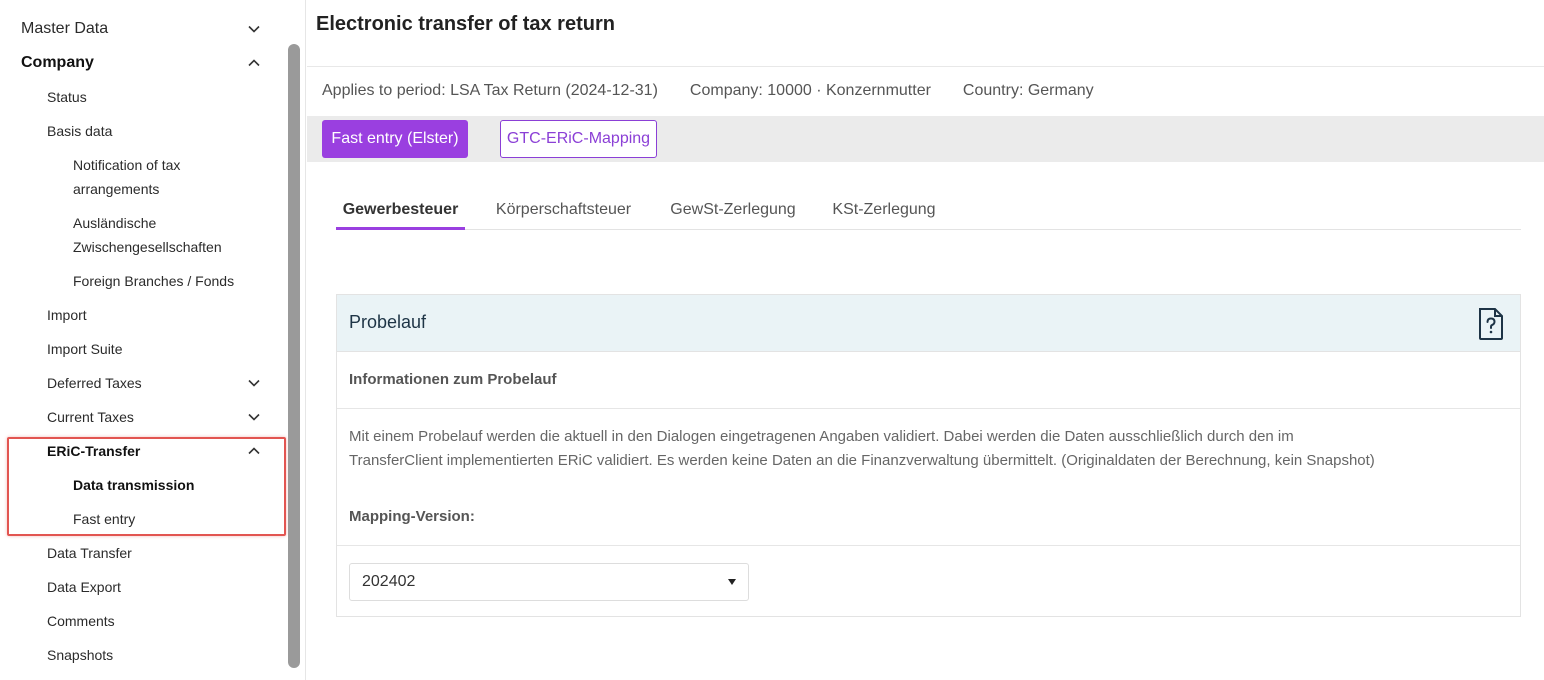 The width and height of the screenshot is (1544, 680). I want to click on tab-kst-zerlegung: KSt-Zerlegung, so click(884, 210).